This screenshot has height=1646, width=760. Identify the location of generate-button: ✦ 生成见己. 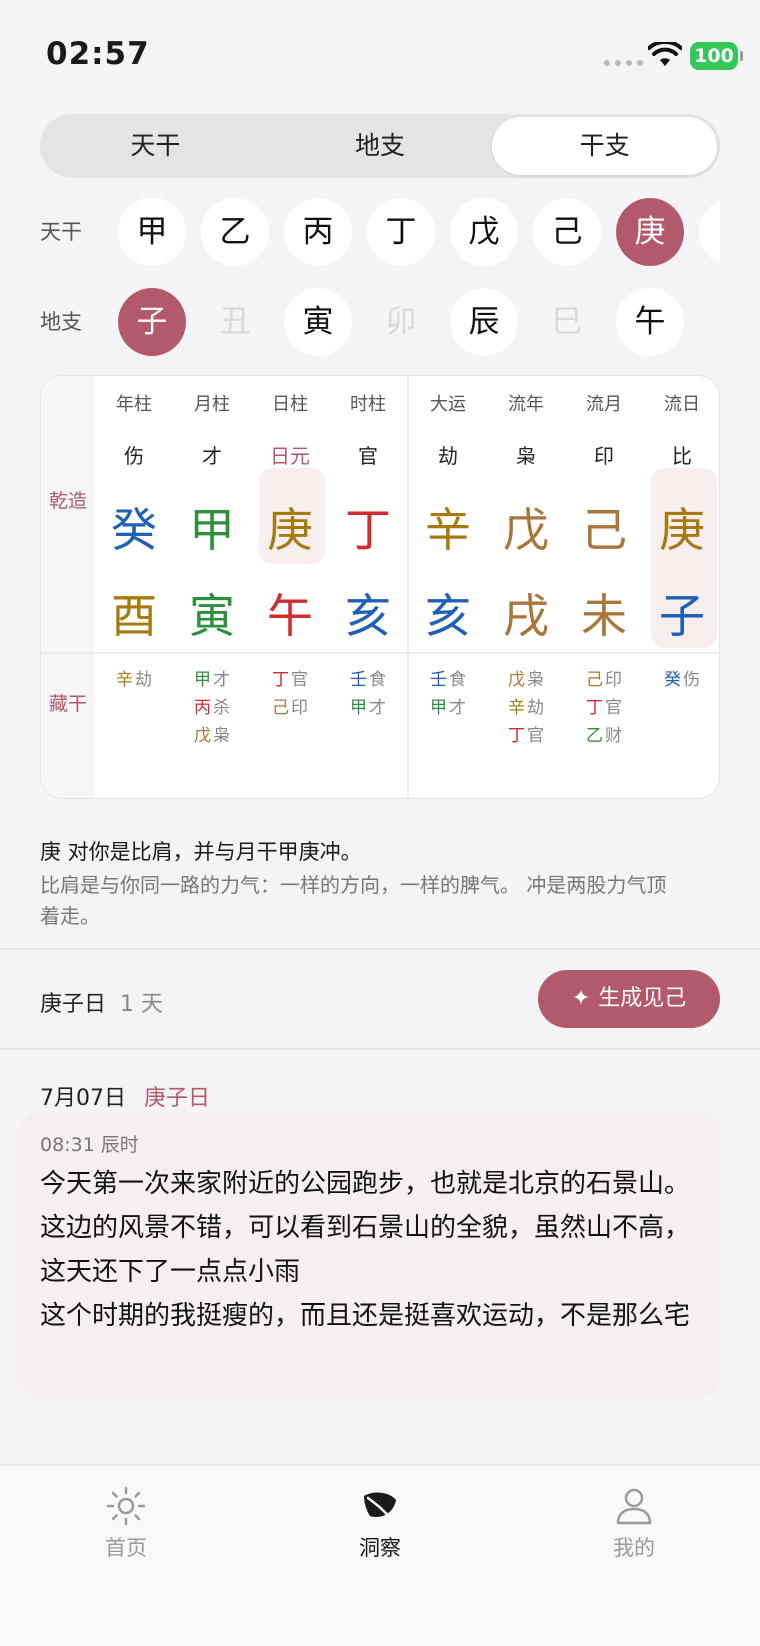
(629, 999).